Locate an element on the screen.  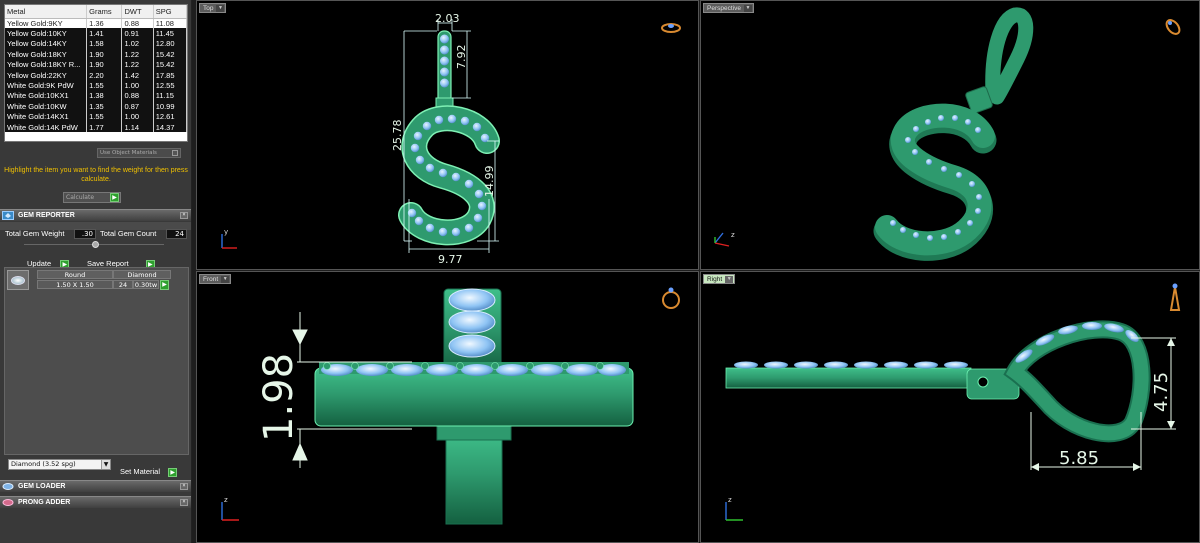
table-row: Yellow Gold:22KY 2.20 1.42 17.85 is located at coordinates (96, 75).